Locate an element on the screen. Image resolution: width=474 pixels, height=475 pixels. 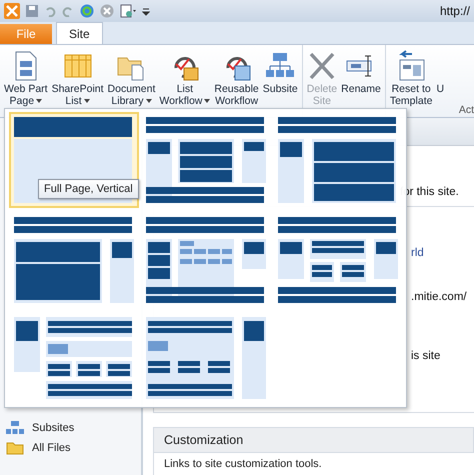
nav-item: Subsites is located at coordinates (70, 428).